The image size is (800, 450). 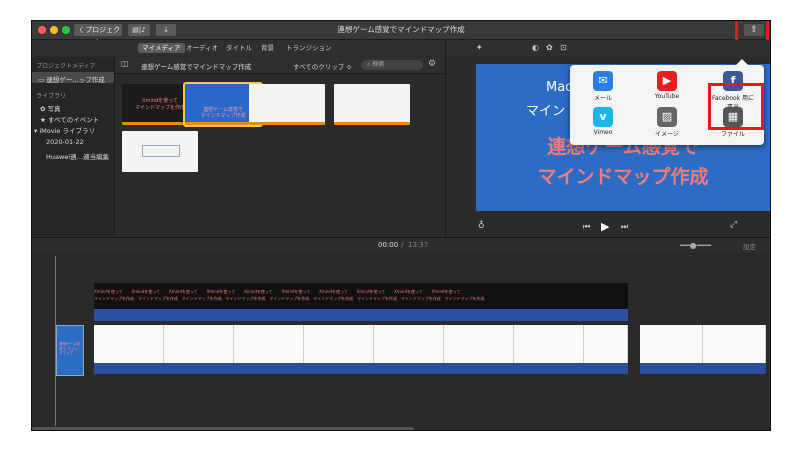 I want to click on star-icon: ★, so click(x=44, y=120).